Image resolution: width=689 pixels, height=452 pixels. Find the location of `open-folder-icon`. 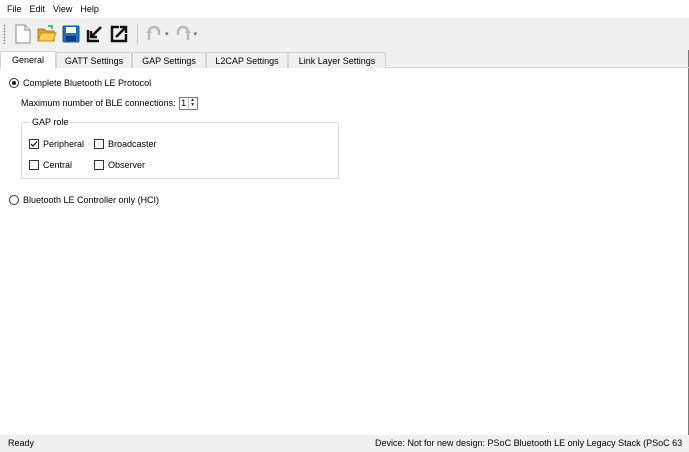

open-folder-icon is located at coordinates (47, 33).